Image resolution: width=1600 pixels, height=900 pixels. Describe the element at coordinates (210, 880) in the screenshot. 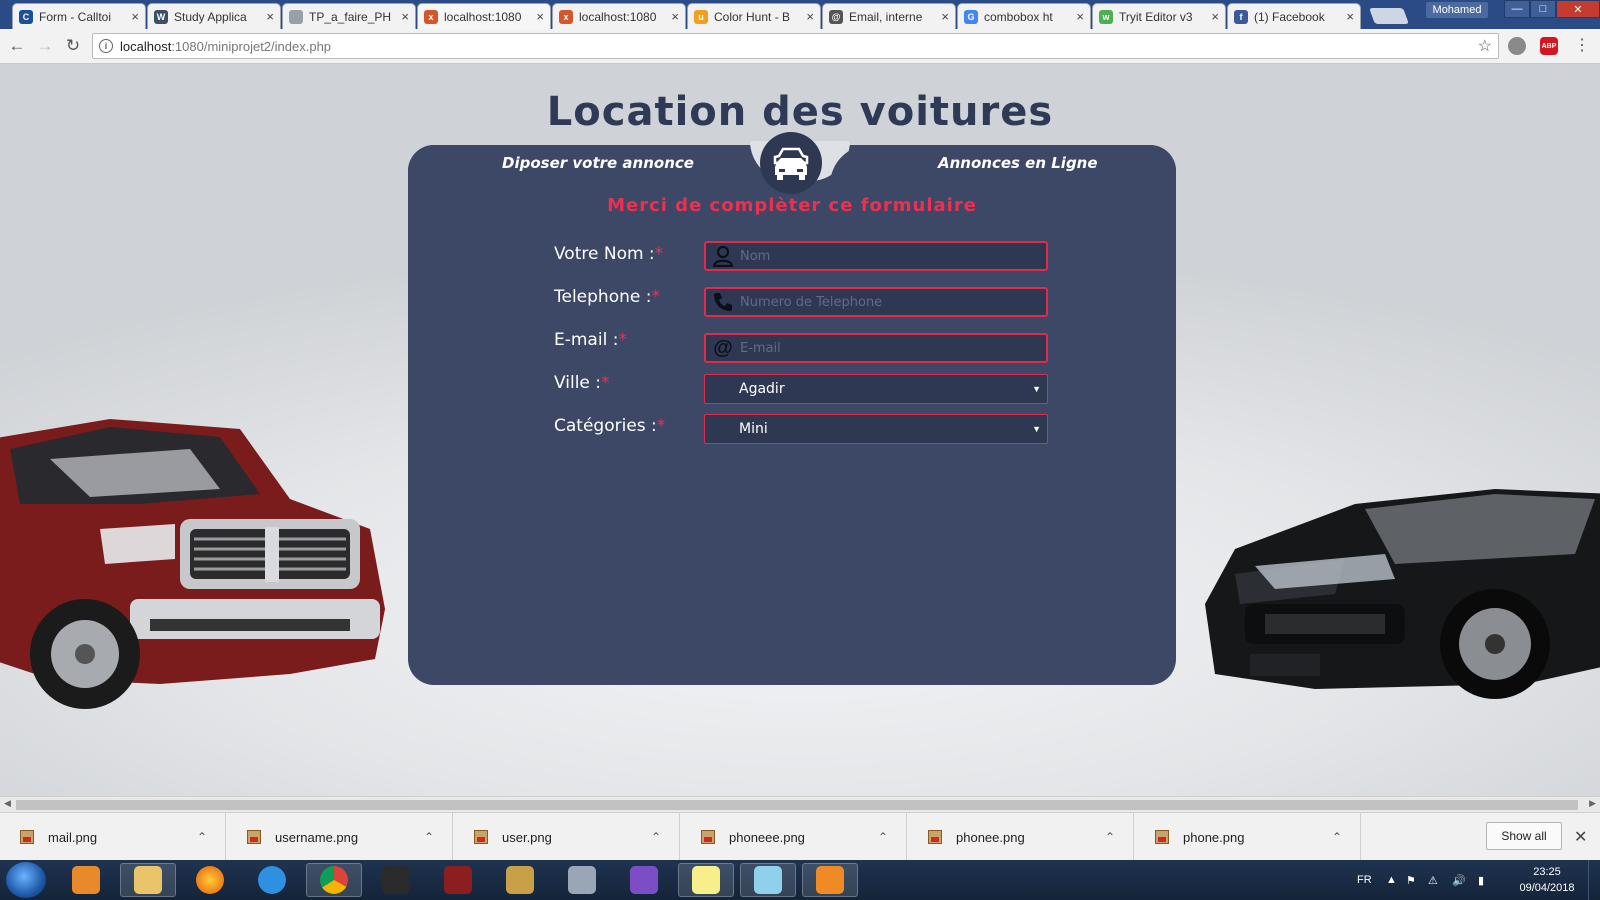

I see `firefox-icon` at that location.